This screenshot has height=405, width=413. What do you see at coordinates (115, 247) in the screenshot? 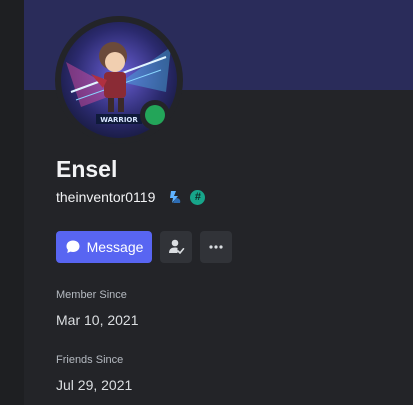
I see `message-button-label: Message` at bounding box center [115, 247].